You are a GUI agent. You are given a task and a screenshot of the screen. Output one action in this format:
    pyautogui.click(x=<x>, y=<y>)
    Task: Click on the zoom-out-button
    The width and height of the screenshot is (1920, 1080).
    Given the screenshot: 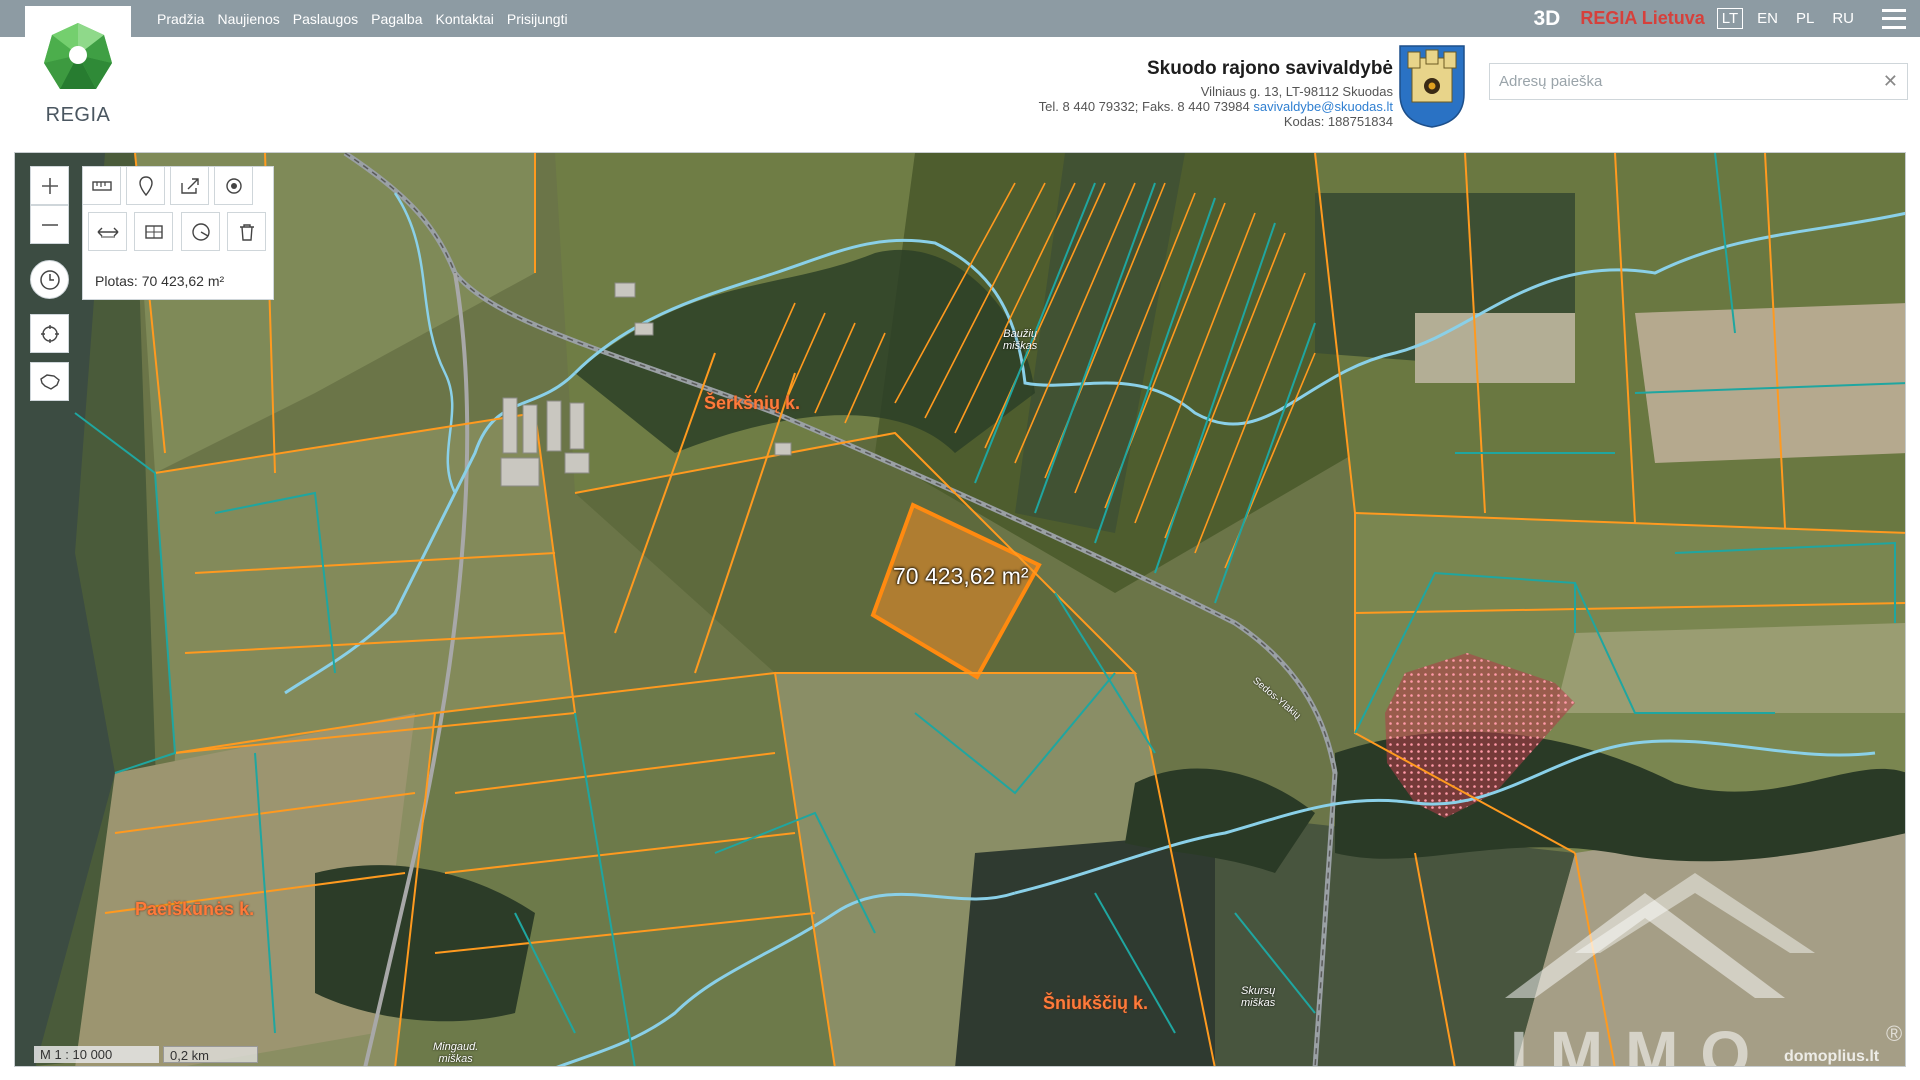 What is the action you would take?
    pyautogui.click(x=49, y=224)
    